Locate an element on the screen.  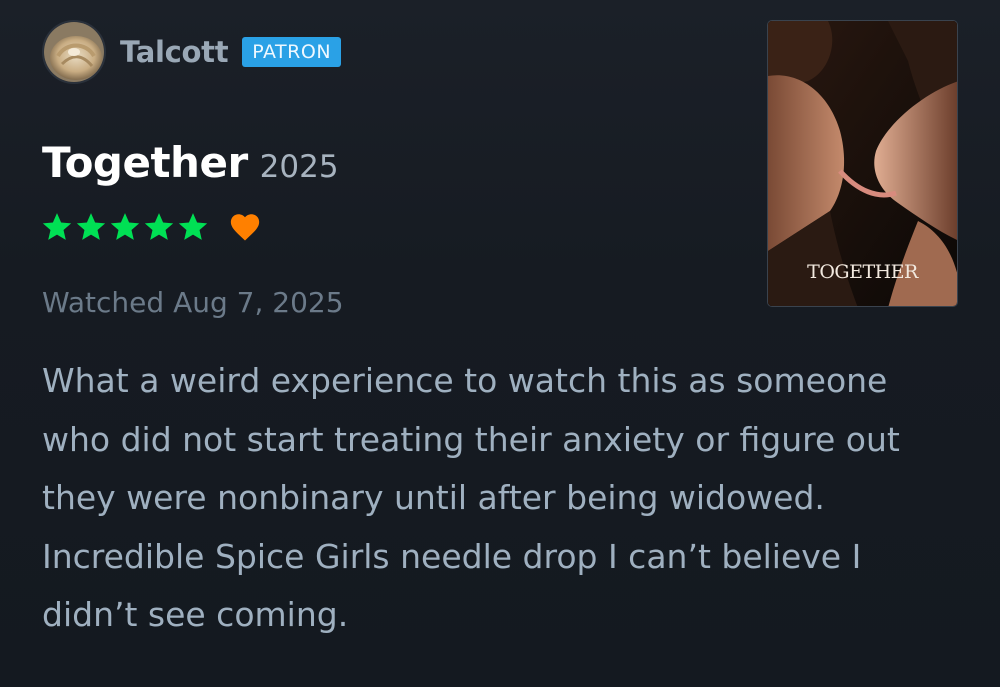
film-title: Together is located at coordinates (145, 162).